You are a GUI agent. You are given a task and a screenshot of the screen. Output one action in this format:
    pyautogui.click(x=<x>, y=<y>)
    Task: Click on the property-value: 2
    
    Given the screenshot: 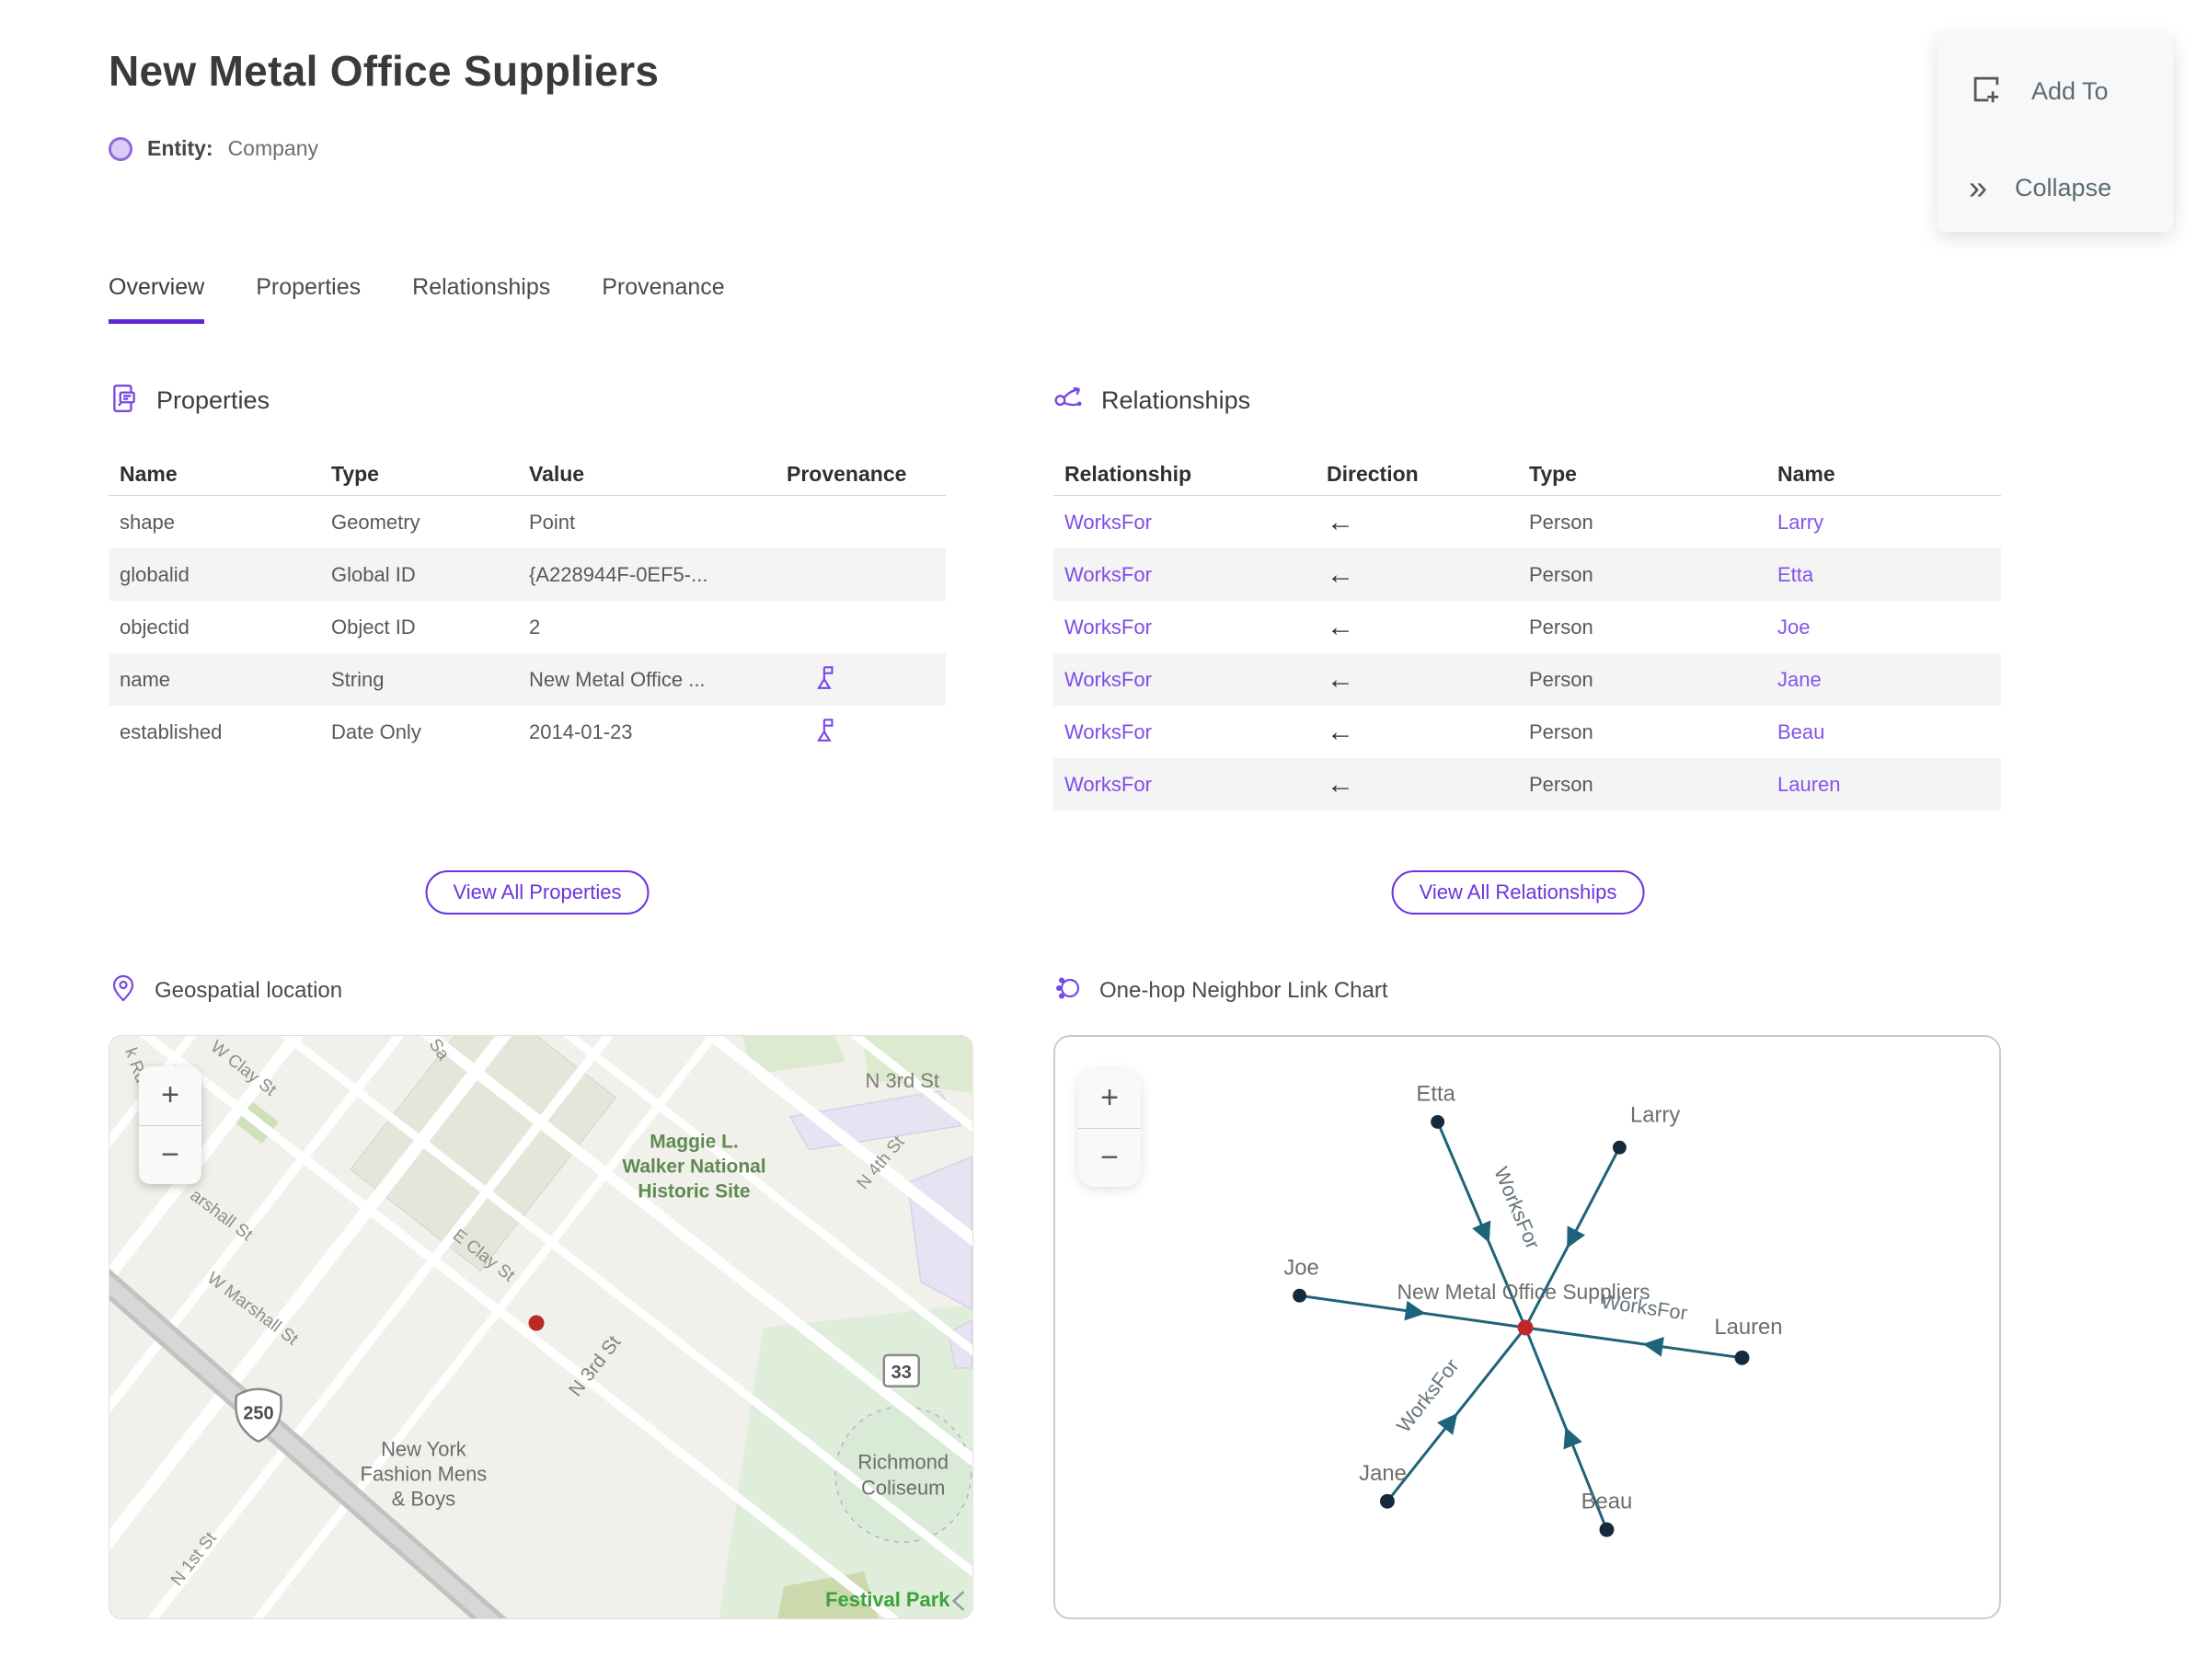 What is the action you would take?
    pyautogui.click(x=535, y=627)
    